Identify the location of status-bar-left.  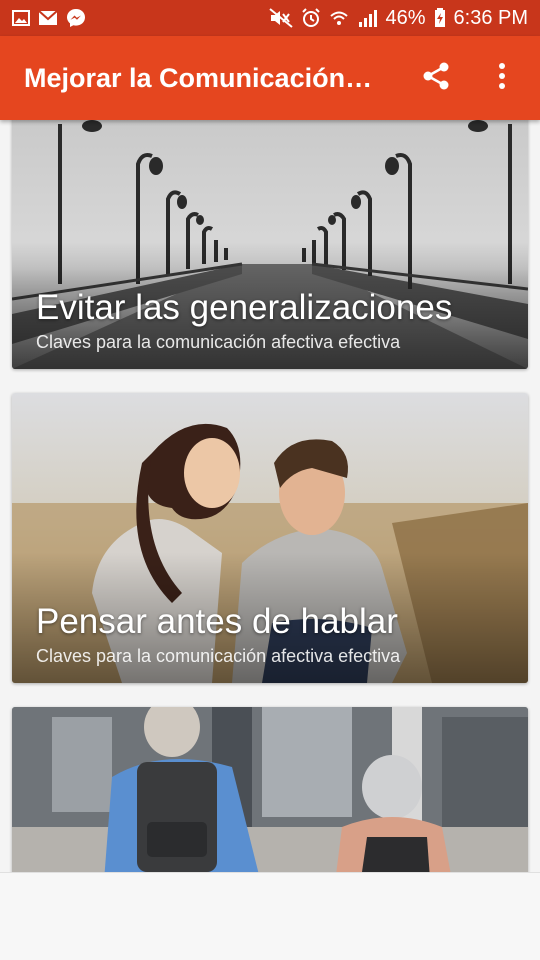
(49, 18).